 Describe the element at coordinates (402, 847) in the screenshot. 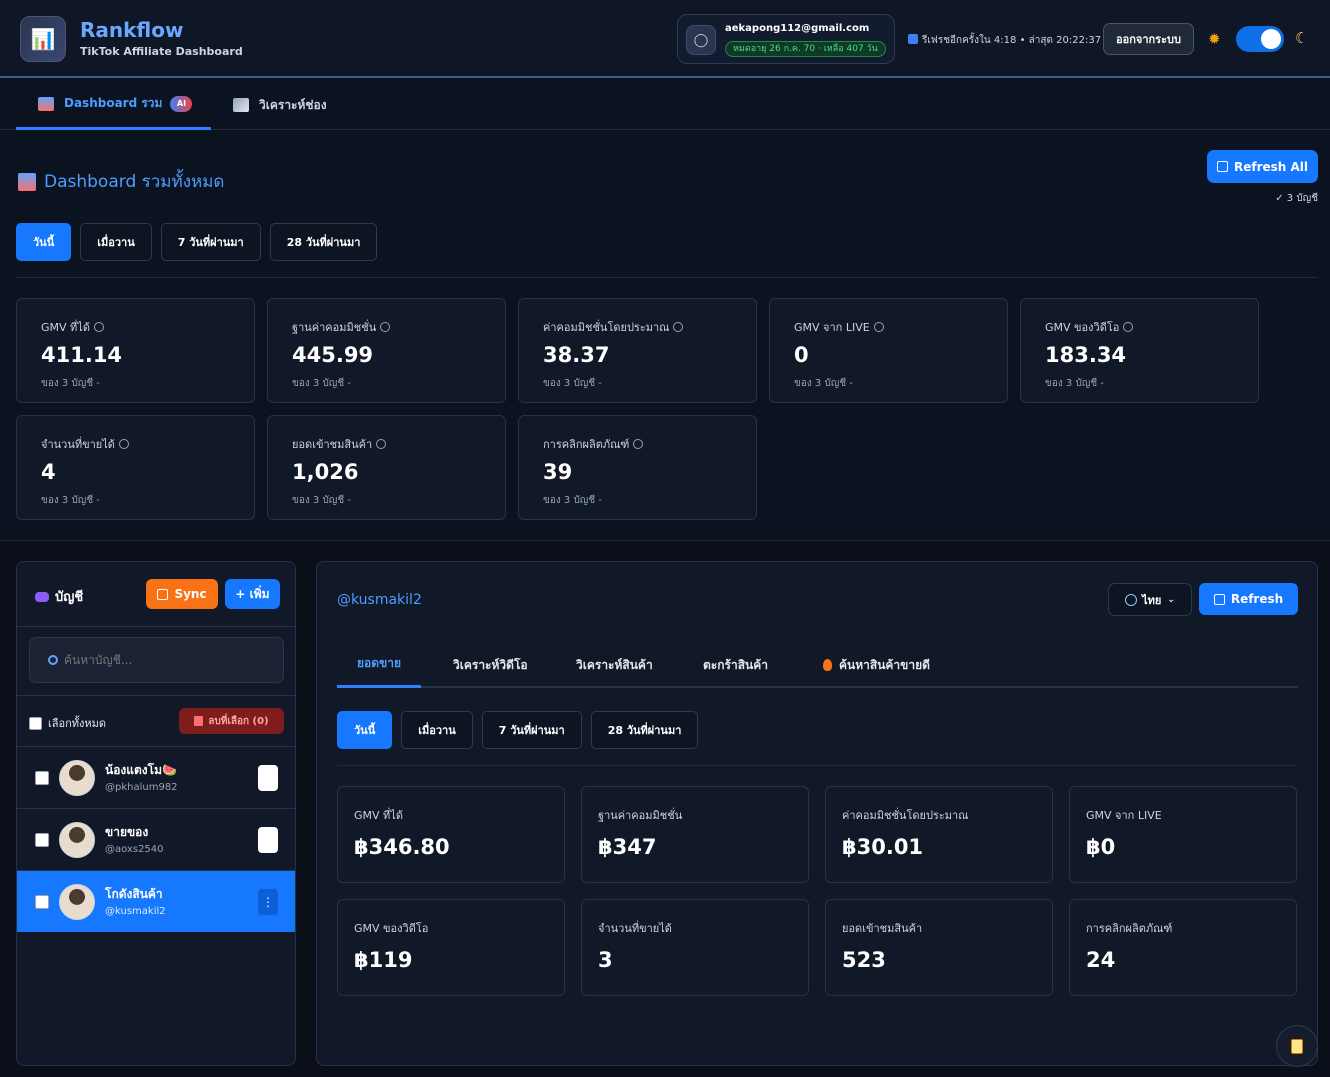

I see `stat-value: ฿346.80` at that location.